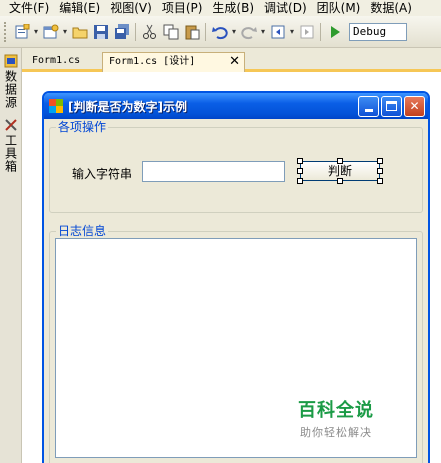 The width and height of the screenshot is (441, 463). I want to click on toolbox-label: 工具箱, so click(10, 153).